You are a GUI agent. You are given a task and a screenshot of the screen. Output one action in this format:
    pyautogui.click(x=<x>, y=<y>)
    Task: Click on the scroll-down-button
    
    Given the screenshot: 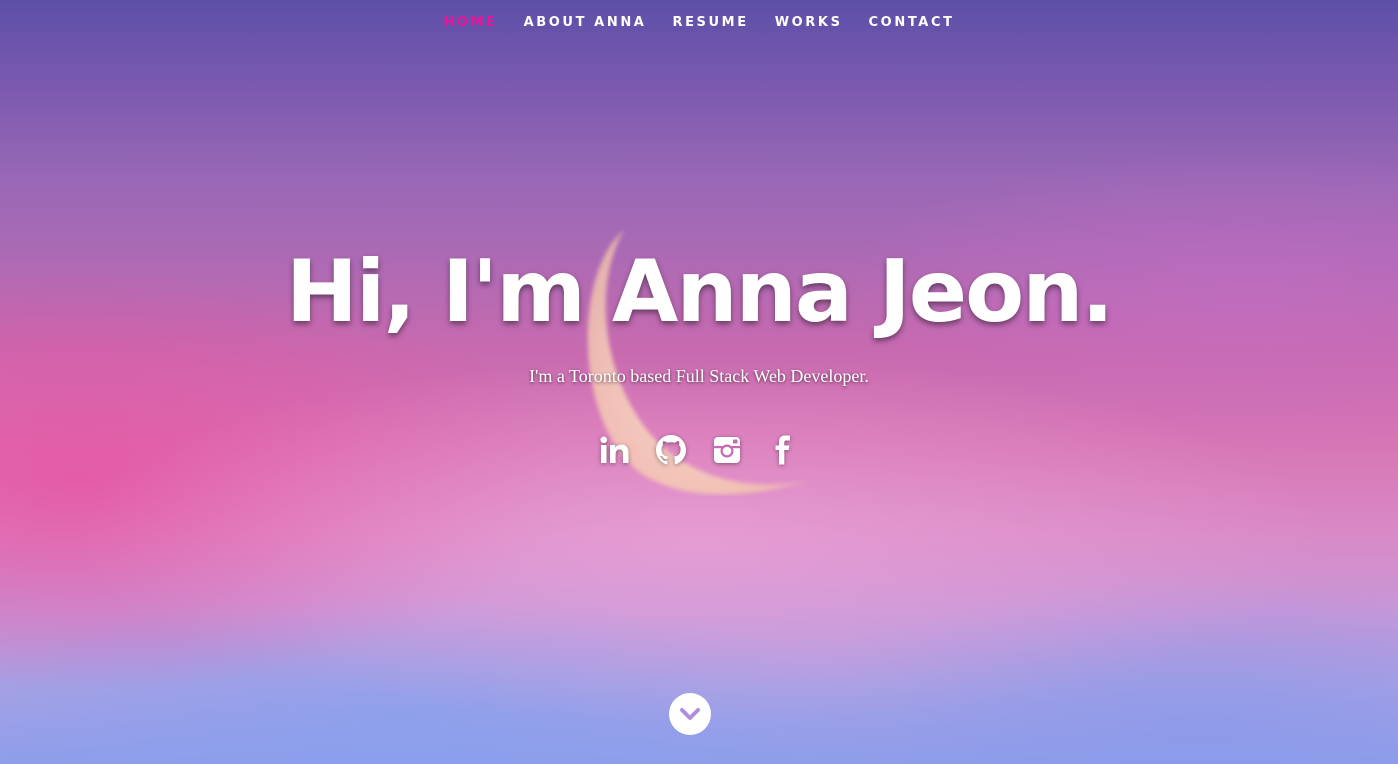 What is the action you would take?
    pyautogui.click(x=690, y=714)
    